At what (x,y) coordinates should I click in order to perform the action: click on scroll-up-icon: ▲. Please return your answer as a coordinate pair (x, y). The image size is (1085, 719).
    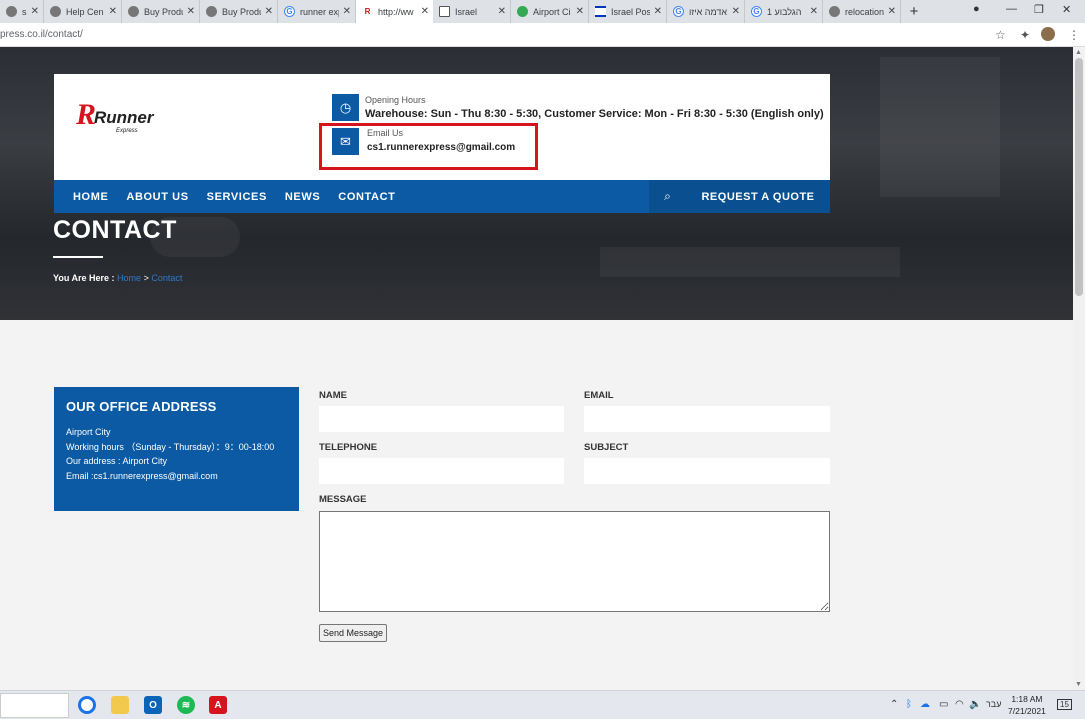
    Looking at the image, I should click on (1078, 52).